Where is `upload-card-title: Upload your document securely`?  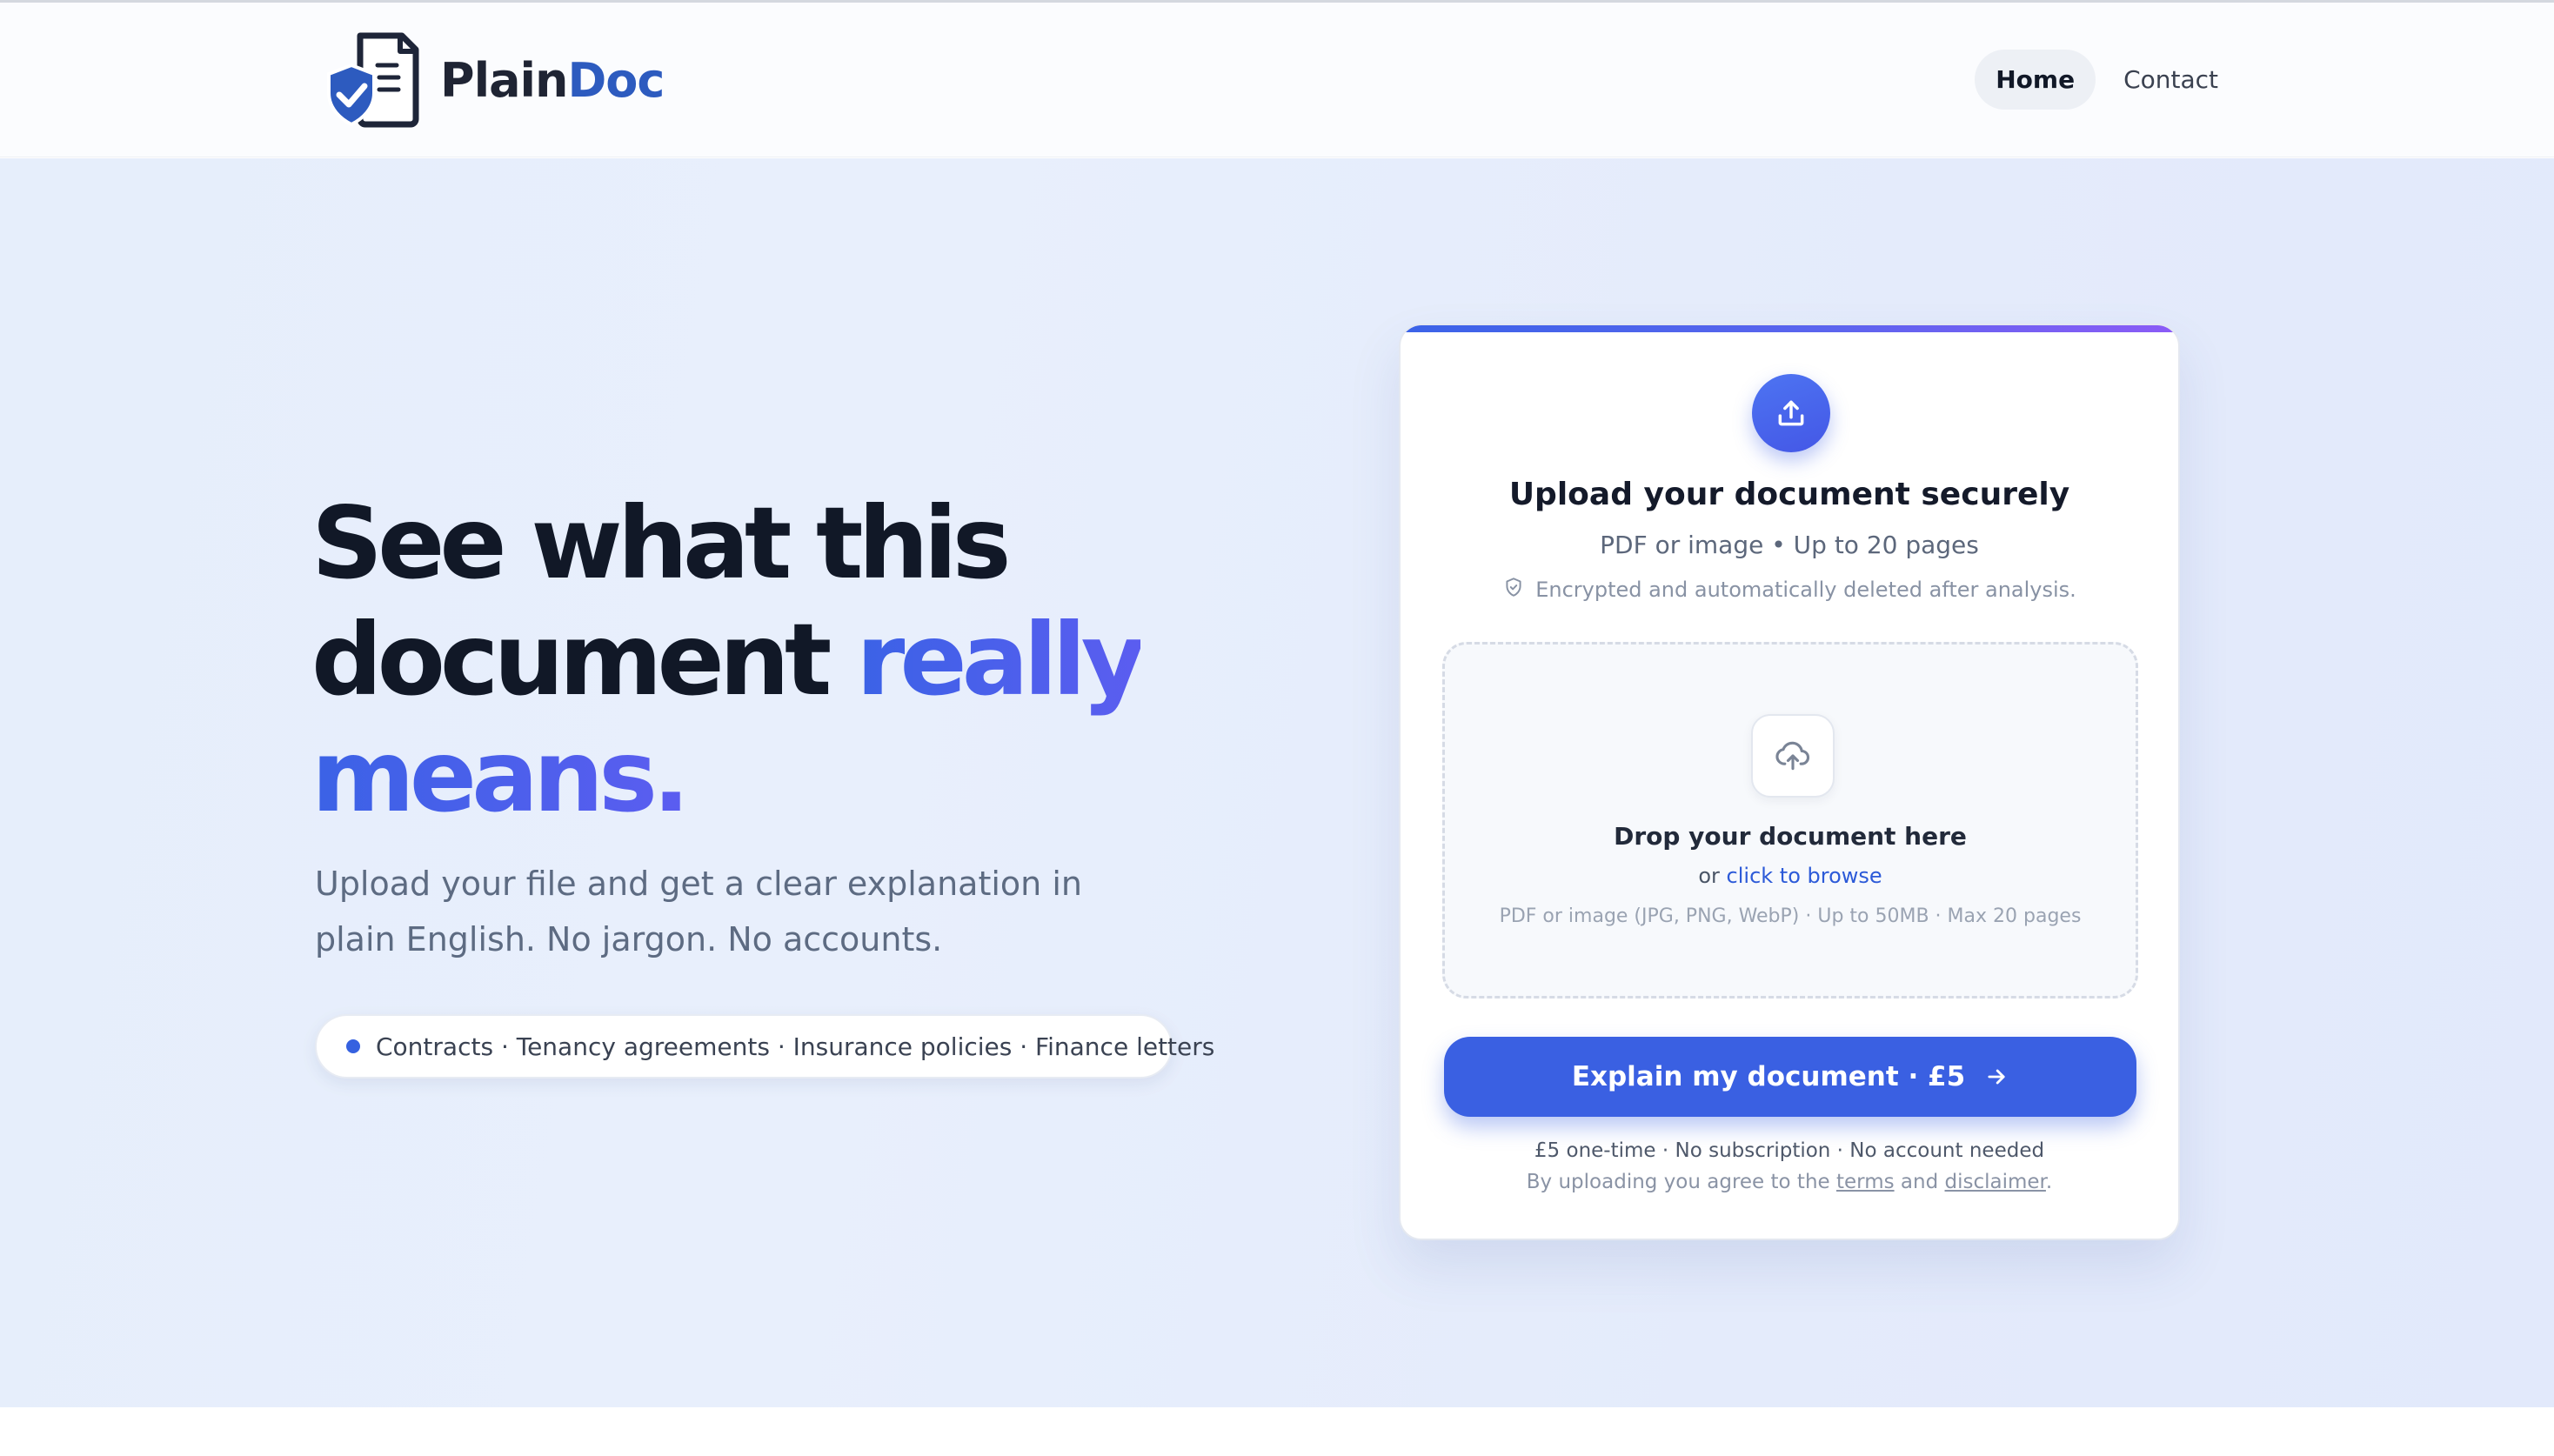 upload-card-title: Upload your document securely is located at coordinates (1789, 494).